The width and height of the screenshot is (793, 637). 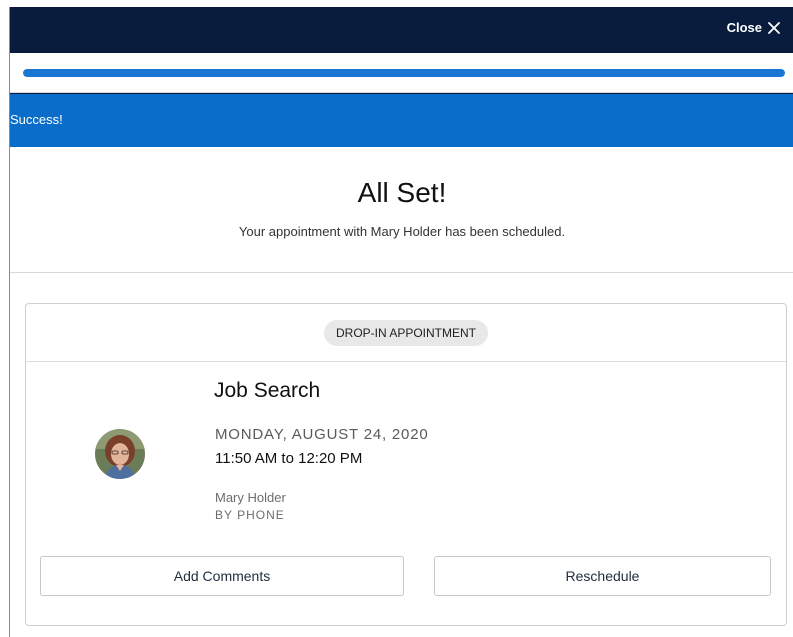 I want to click on close-icon, so click(x=774, y=27).